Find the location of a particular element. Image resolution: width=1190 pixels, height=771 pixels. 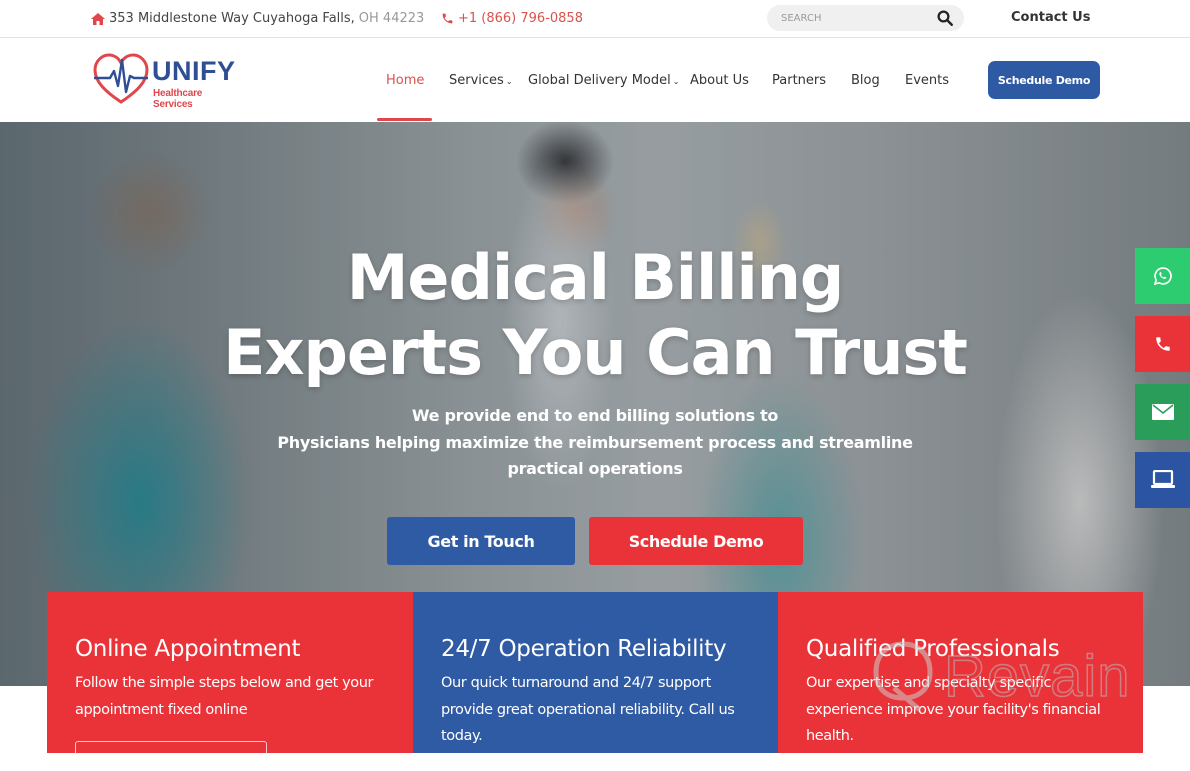

laptop-icon is located at coordinates (1162, 479).